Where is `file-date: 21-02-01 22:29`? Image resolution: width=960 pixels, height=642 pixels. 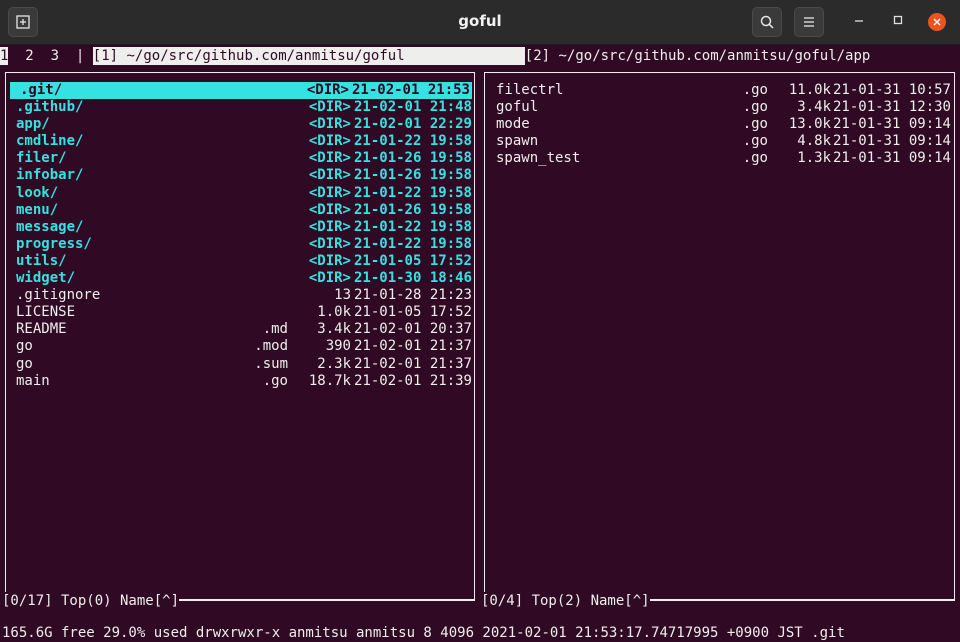
file-date: 21-02-01 22:29 is located at coordinates (412, 124).